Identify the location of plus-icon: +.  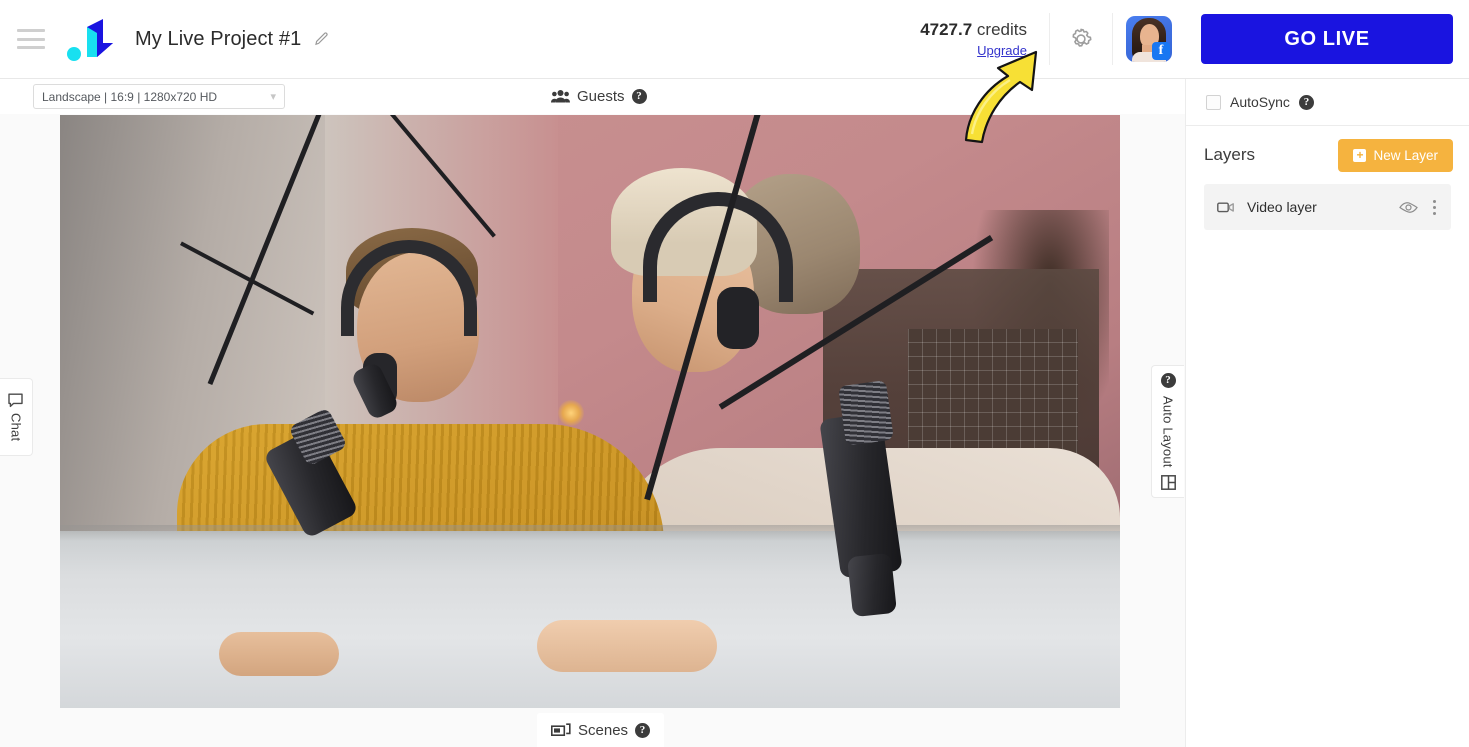
(1360, 155).